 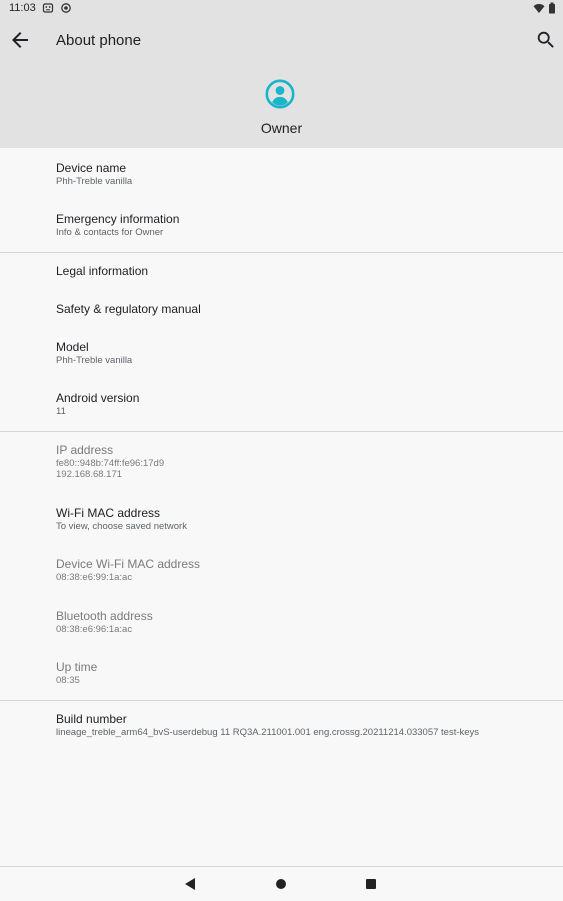 I want to click on app-header: About phone Owner, so click(x=281, y=82).